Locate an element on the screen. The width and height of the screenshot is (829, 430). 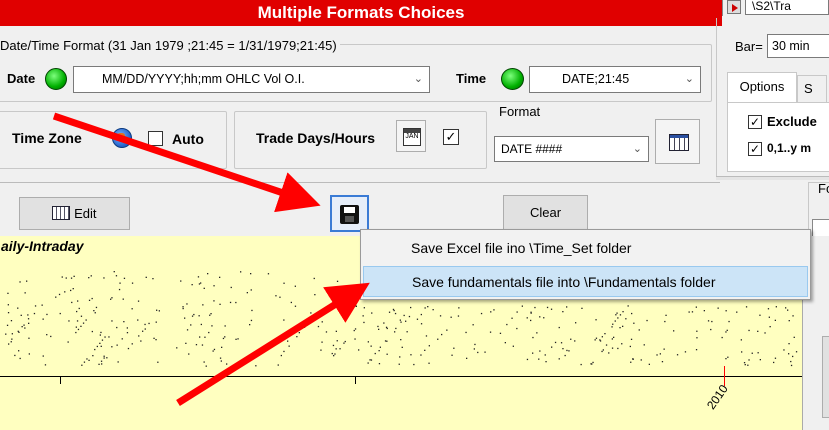
arrow-to-save-button is located at coordinates (186, 162).